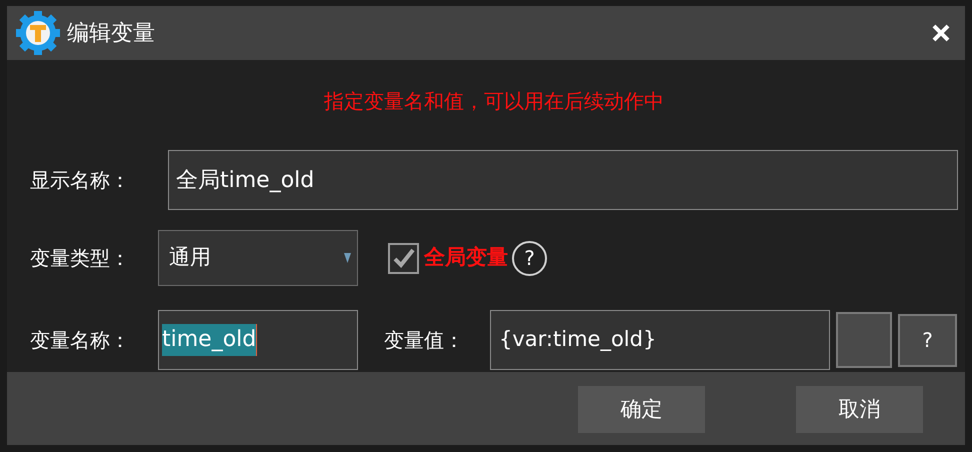 Image resolution: width=972 pixels, height=452 pixels. What do you see at coordinates (494, 101) in the screenshot?
I see `hint-text: 指定变量名和值，可以用在后续动作中` at bounding box center [494, 101].